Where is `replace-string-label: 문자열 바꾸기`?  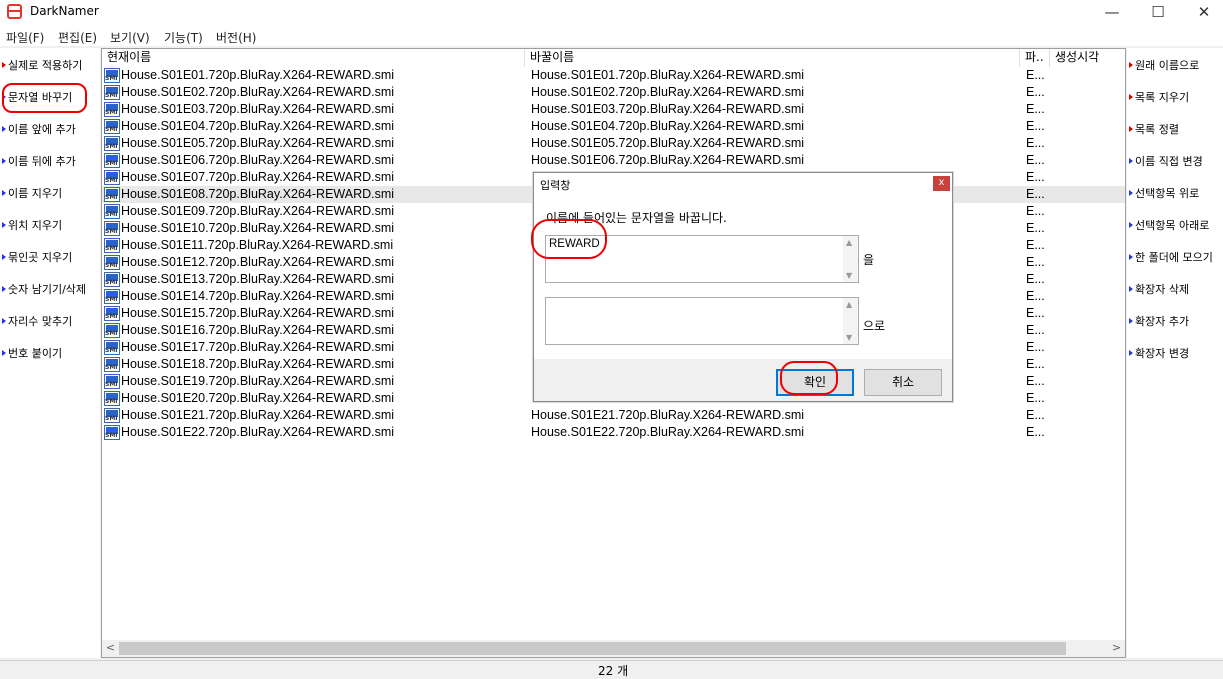
replace-string-label: 문자열 바꾸기 is located at coordinates (40, 97).